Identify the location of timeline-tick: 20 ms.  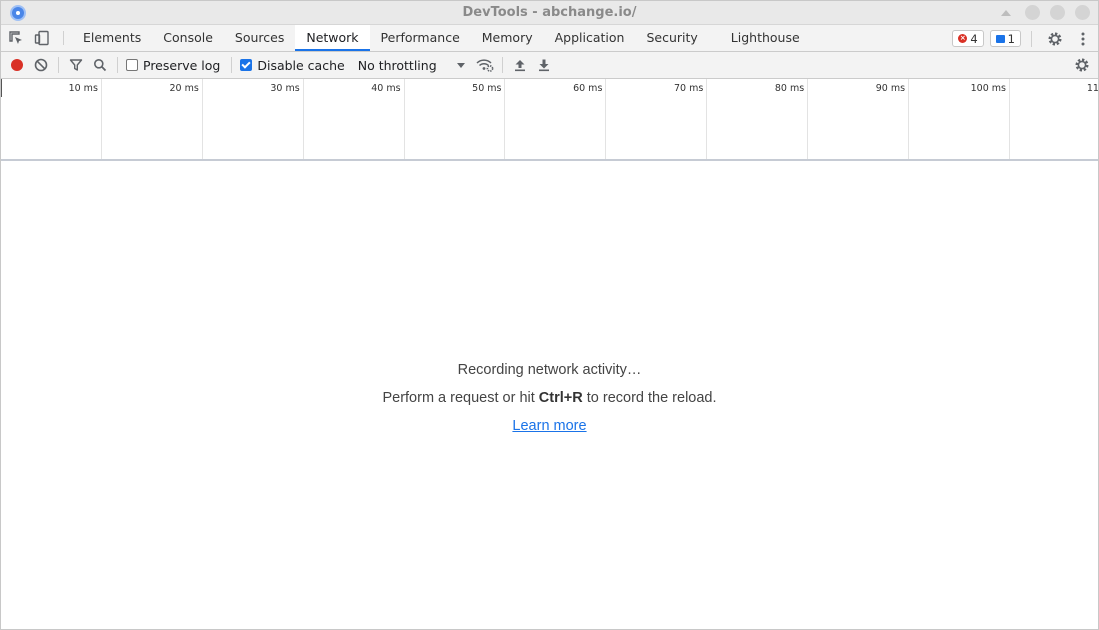
(152, 119).